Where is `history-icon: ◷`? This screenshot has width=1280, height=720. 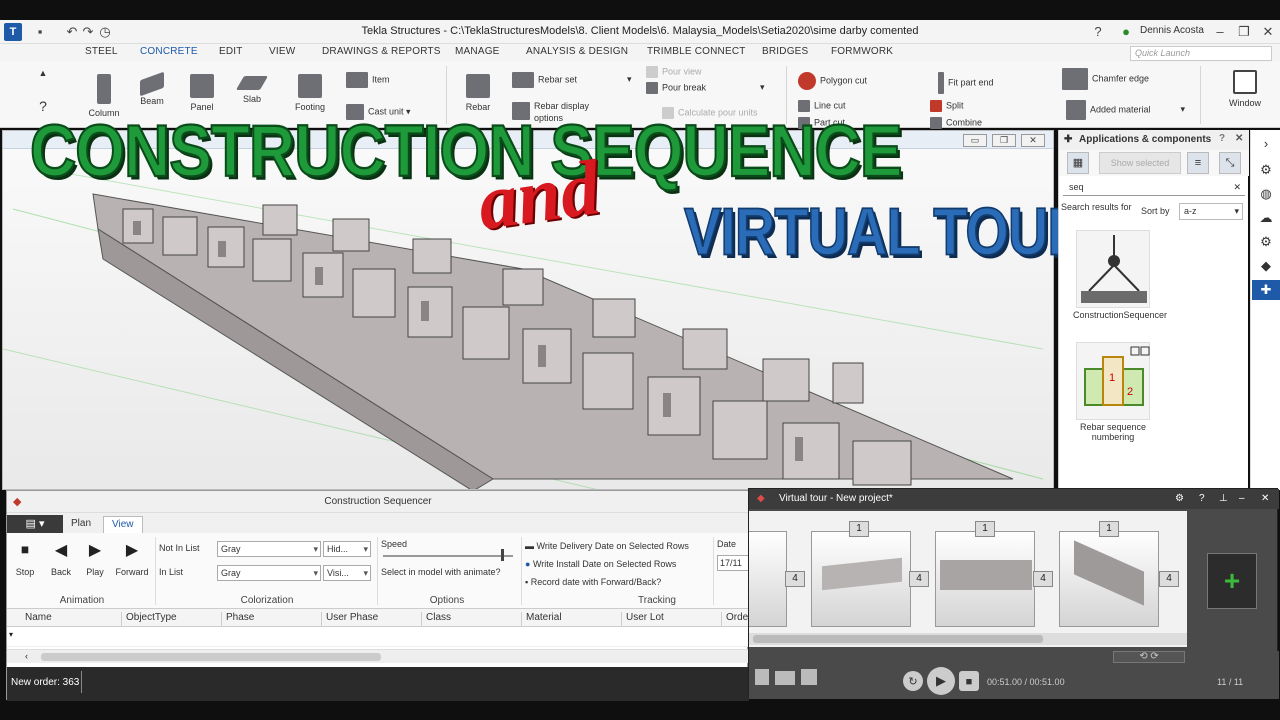
history-icon: ◷ is located at coordinates (105, 32).